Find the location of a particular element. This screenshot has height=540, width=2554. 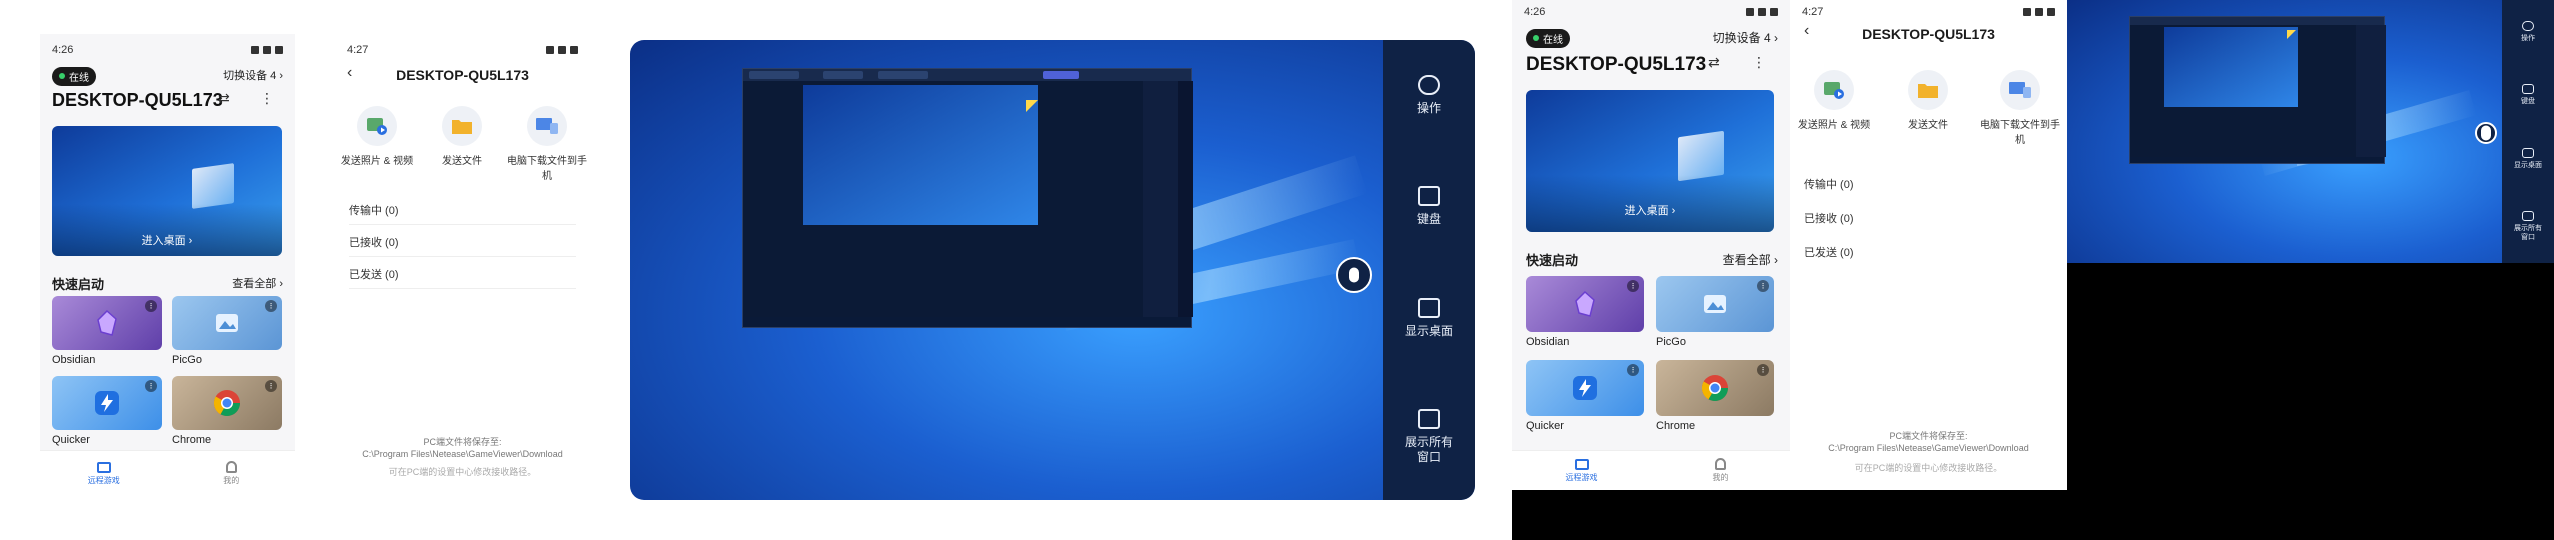

chrome-icon is located at coordinates (1715, 388).